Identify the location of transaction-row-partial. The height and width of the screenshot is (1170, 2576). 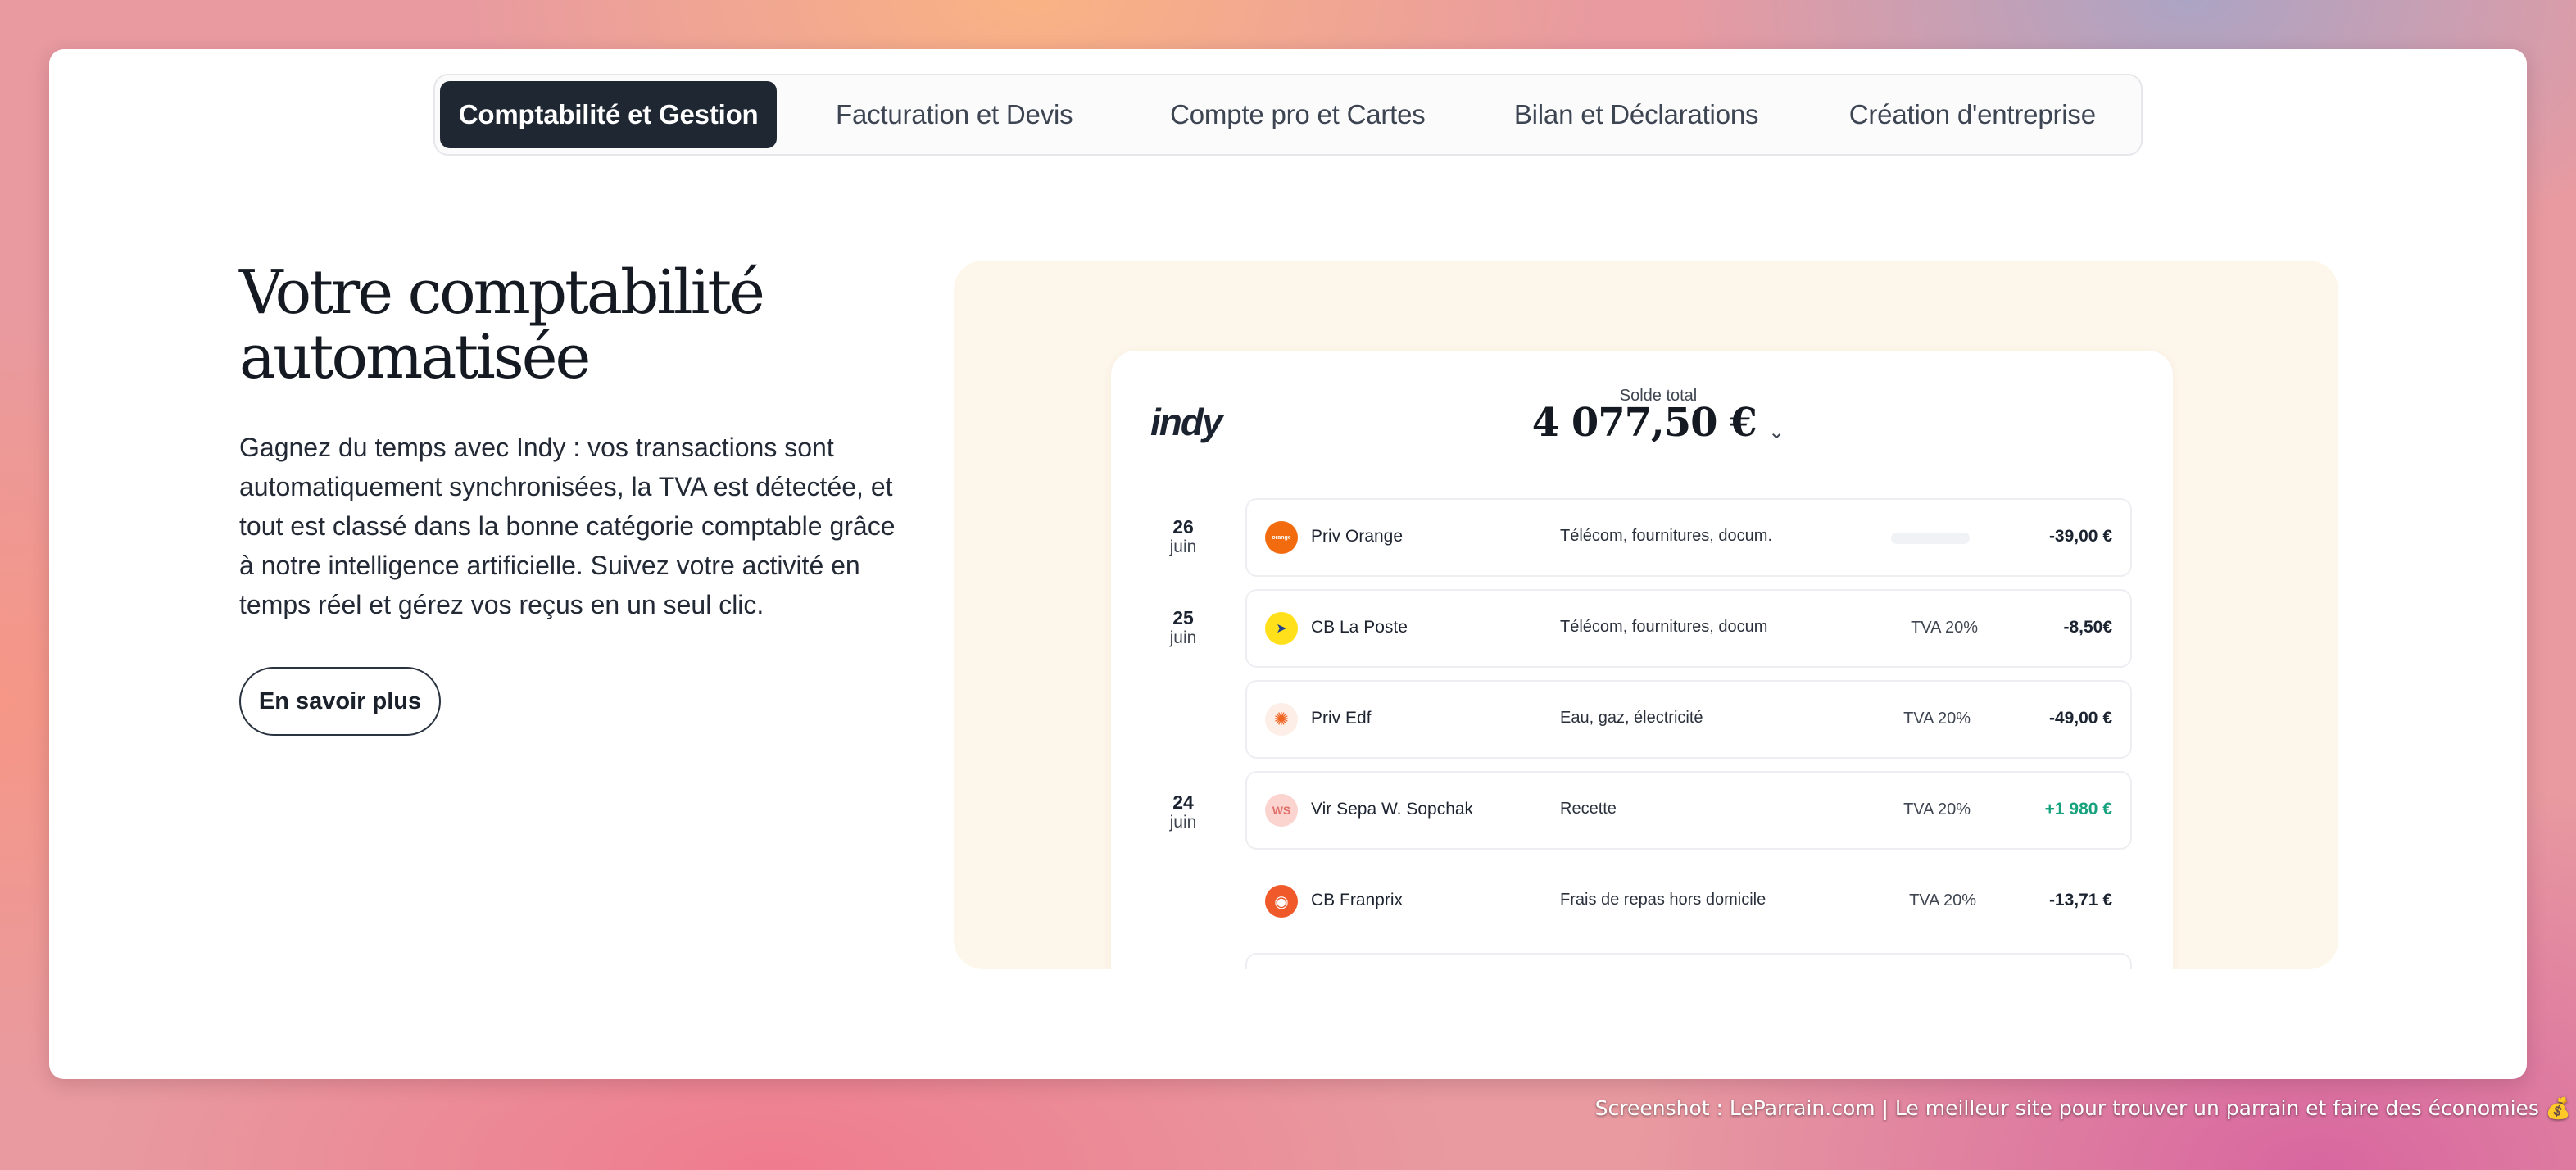
(1688, 961).